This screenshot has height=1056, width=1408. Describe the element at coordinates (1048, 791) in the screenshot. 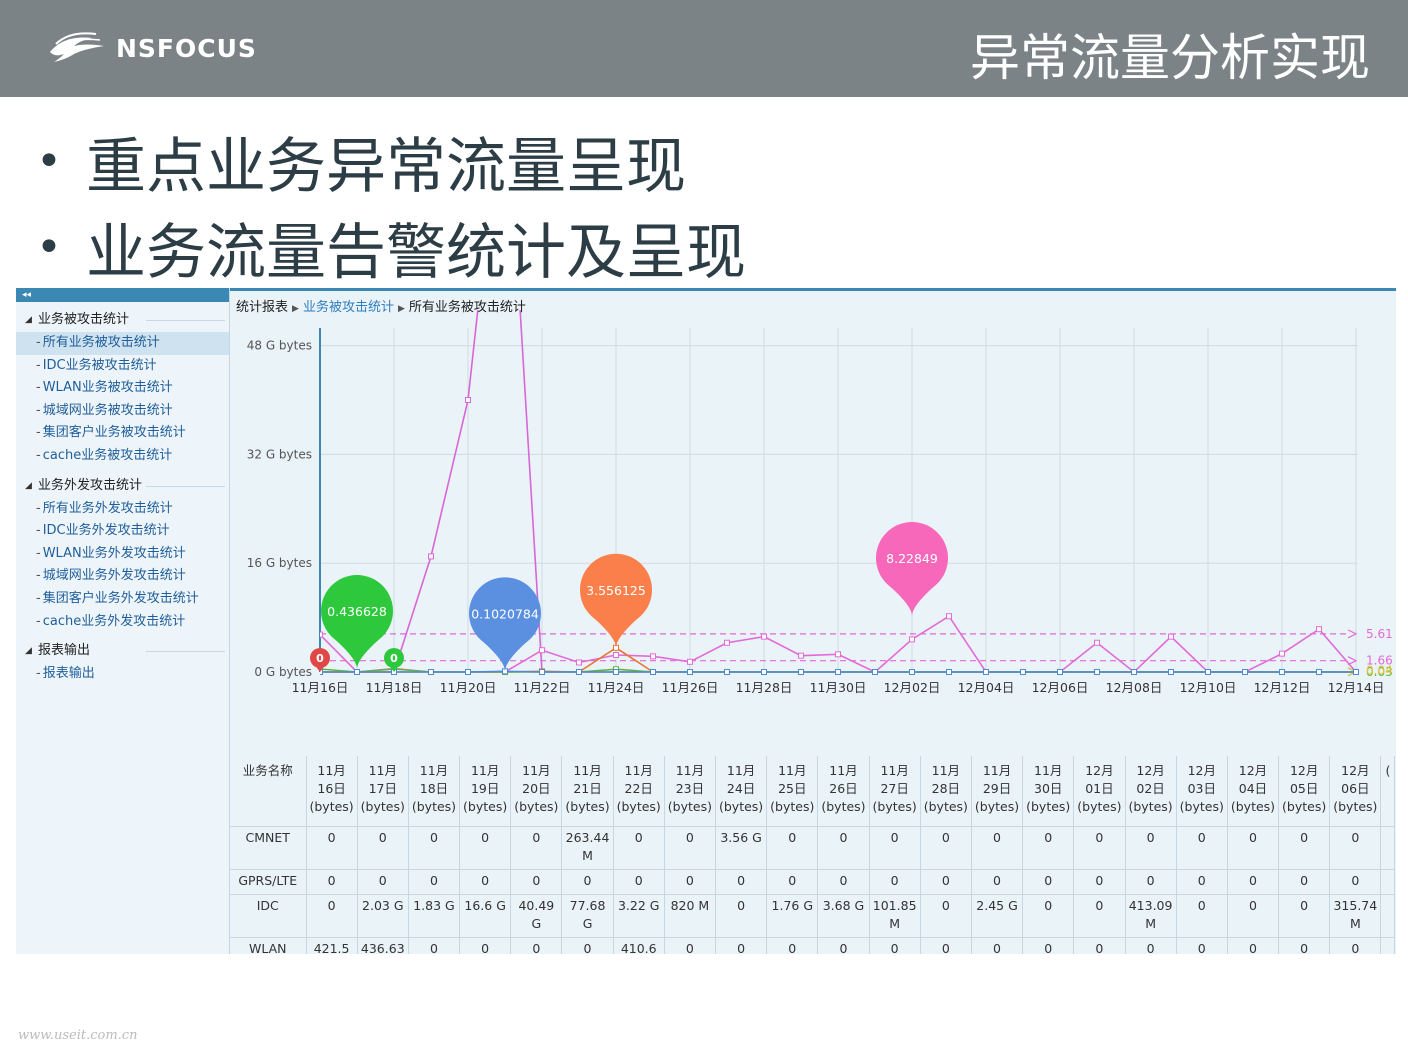

I see `column-header-date: 11月 30日 (bytes)` at that location.